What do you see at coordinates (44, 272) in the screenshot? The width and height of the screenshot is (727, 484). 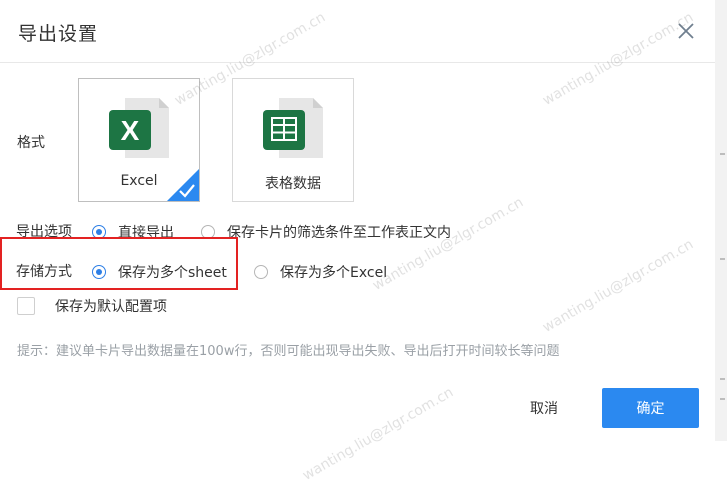 I see `storage-method-label: 存储方式` at bounding box center [44, 272].